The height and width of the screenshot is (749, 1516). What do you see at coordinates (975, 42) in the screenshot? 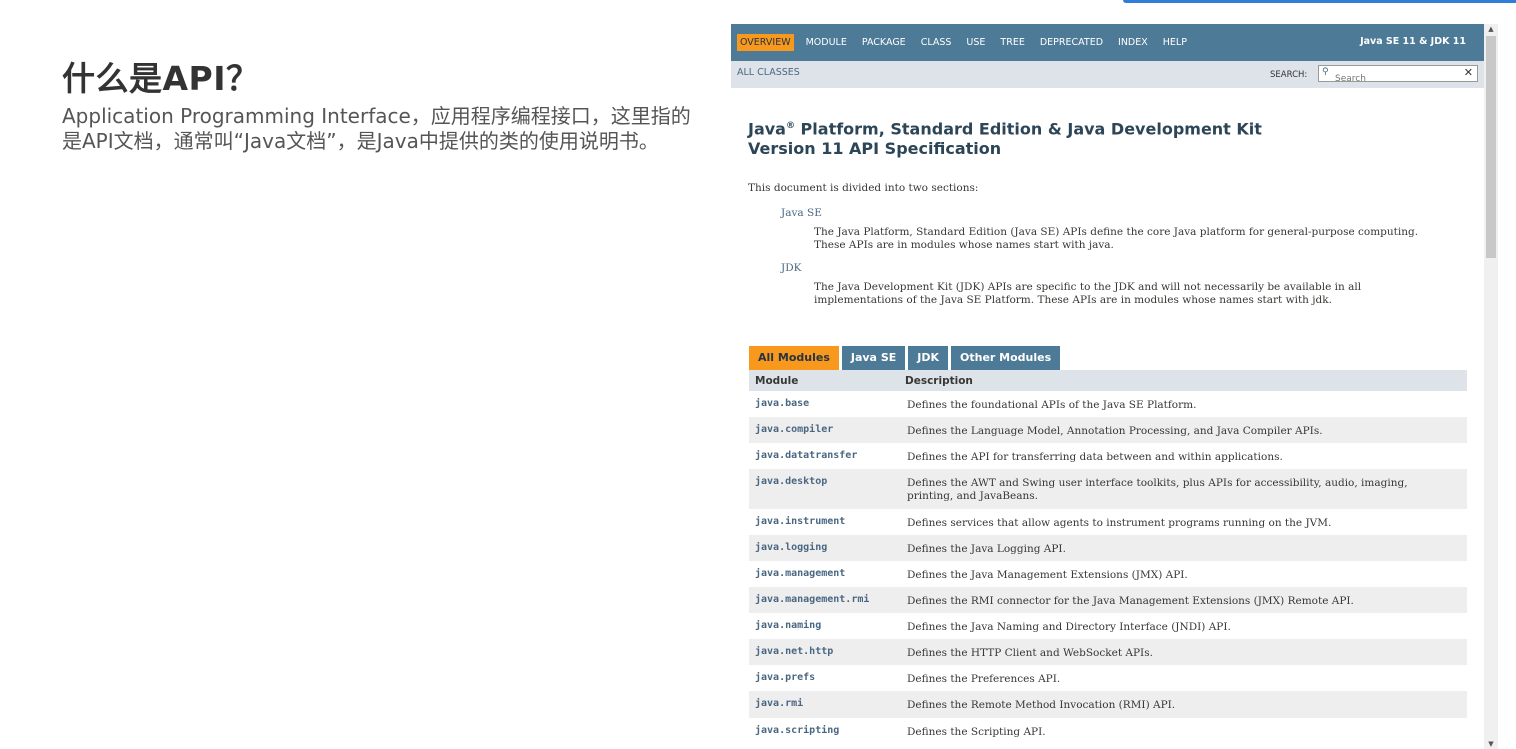
I see `nav-use: USE` at bounding box center [975, 42].